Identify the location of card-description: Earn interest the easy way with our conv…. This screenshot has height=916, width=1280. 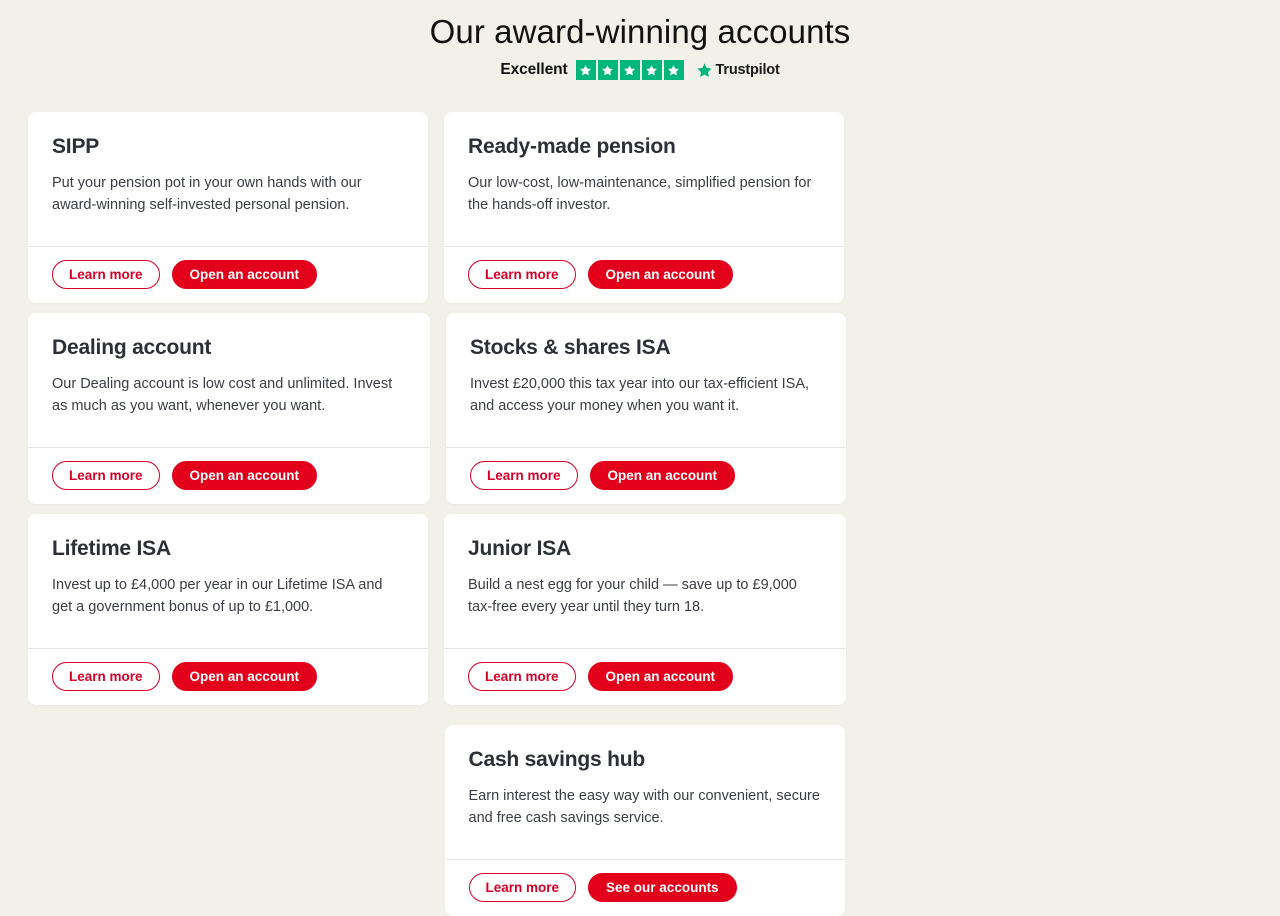
(644, 807).